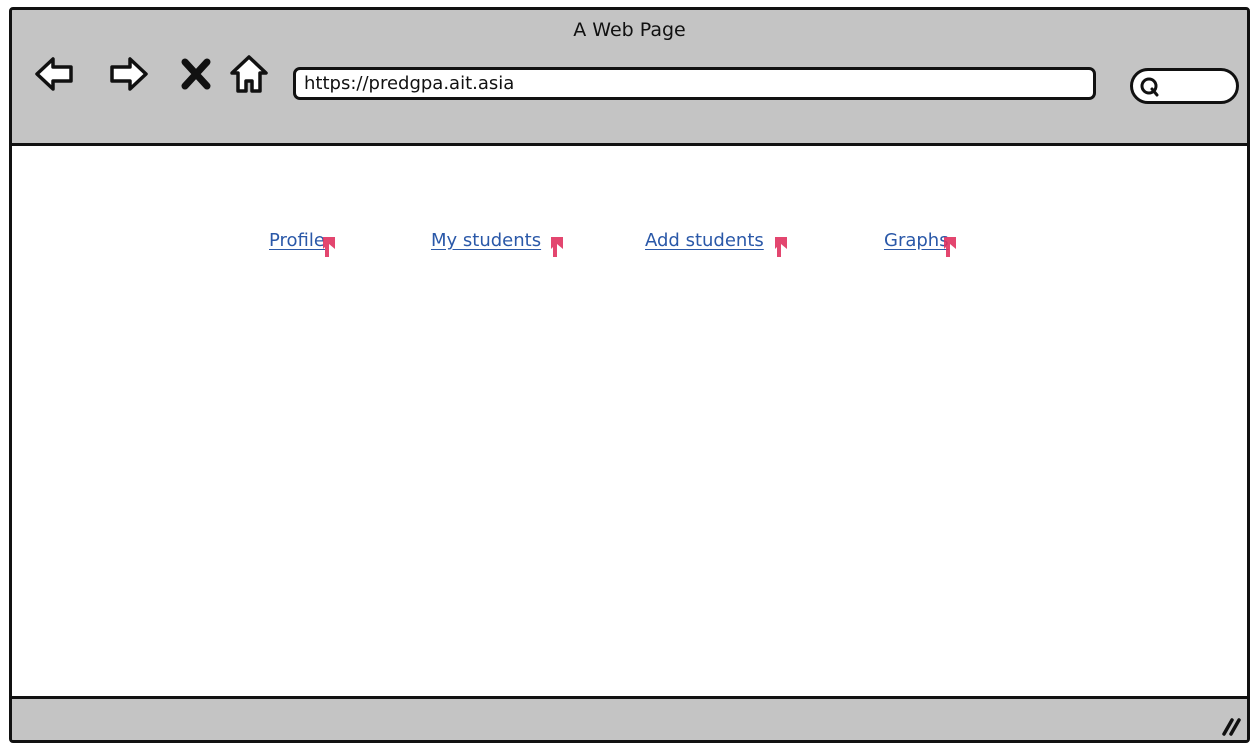 The height and width of the screenshot is (748, 1255). What do you see at coordinates (196, 74) in the screenshot?
I see `close-x-icon` at bounding box center [196, 74].